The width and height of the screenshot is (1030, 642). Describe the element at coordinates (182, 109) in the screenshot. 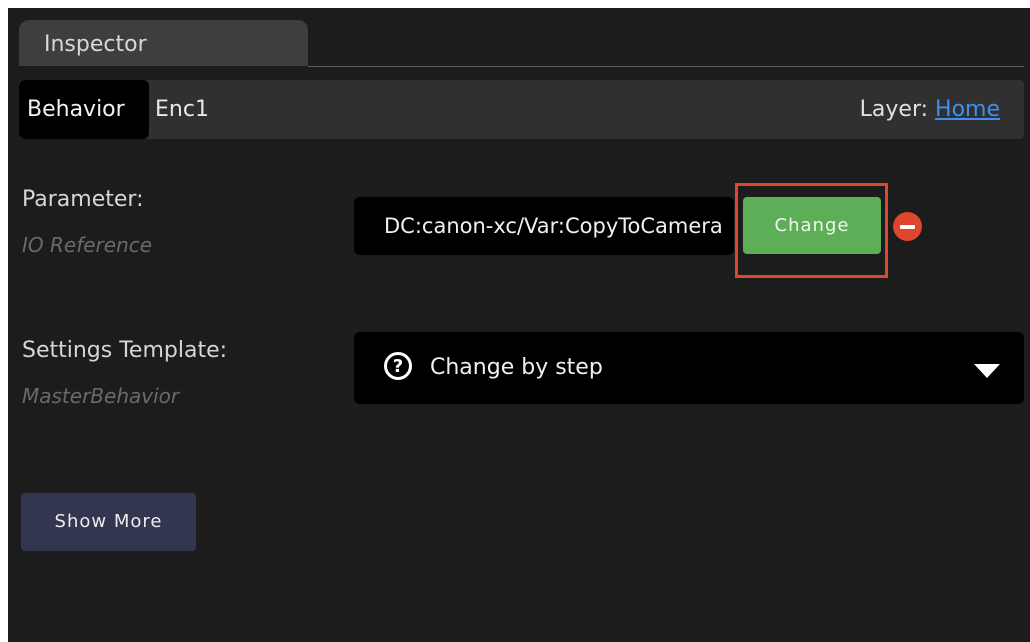

I see `control-name: Enc1` at that location.